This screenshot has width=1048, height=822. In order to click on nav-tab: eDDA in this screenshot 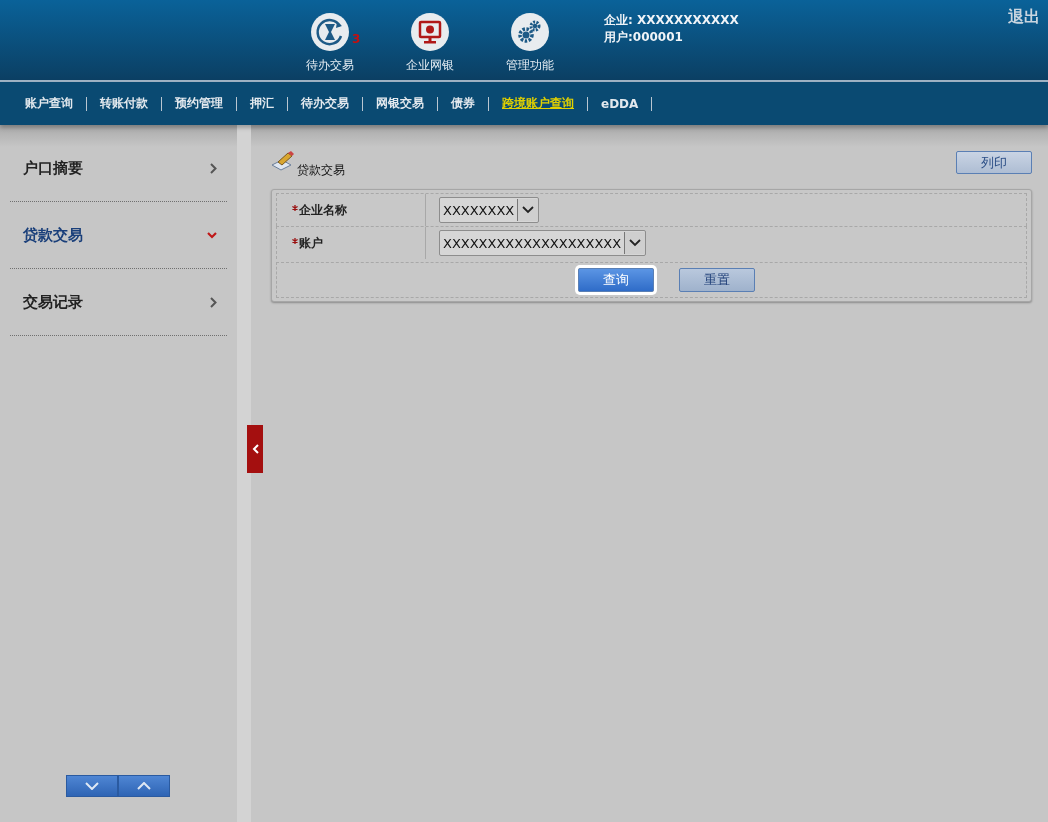, I will do `click(620, 103)`.